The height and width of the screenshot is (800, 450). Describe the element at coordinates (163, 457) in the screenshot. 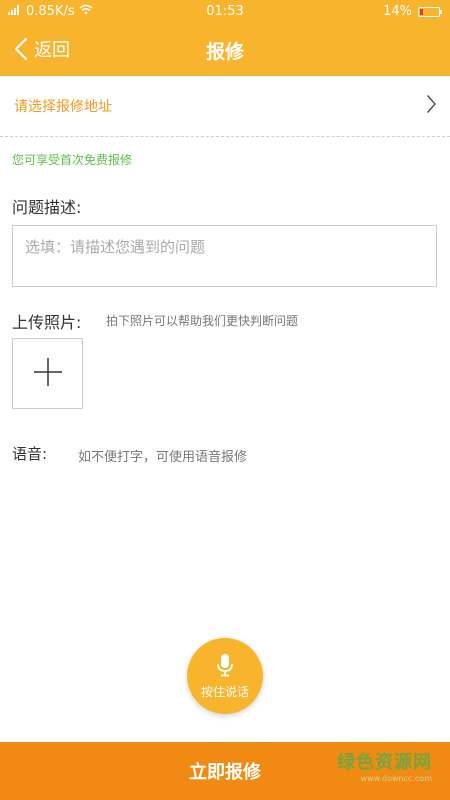

I see `voice-hint: 如不便打字，可使用语音报修` at that location.